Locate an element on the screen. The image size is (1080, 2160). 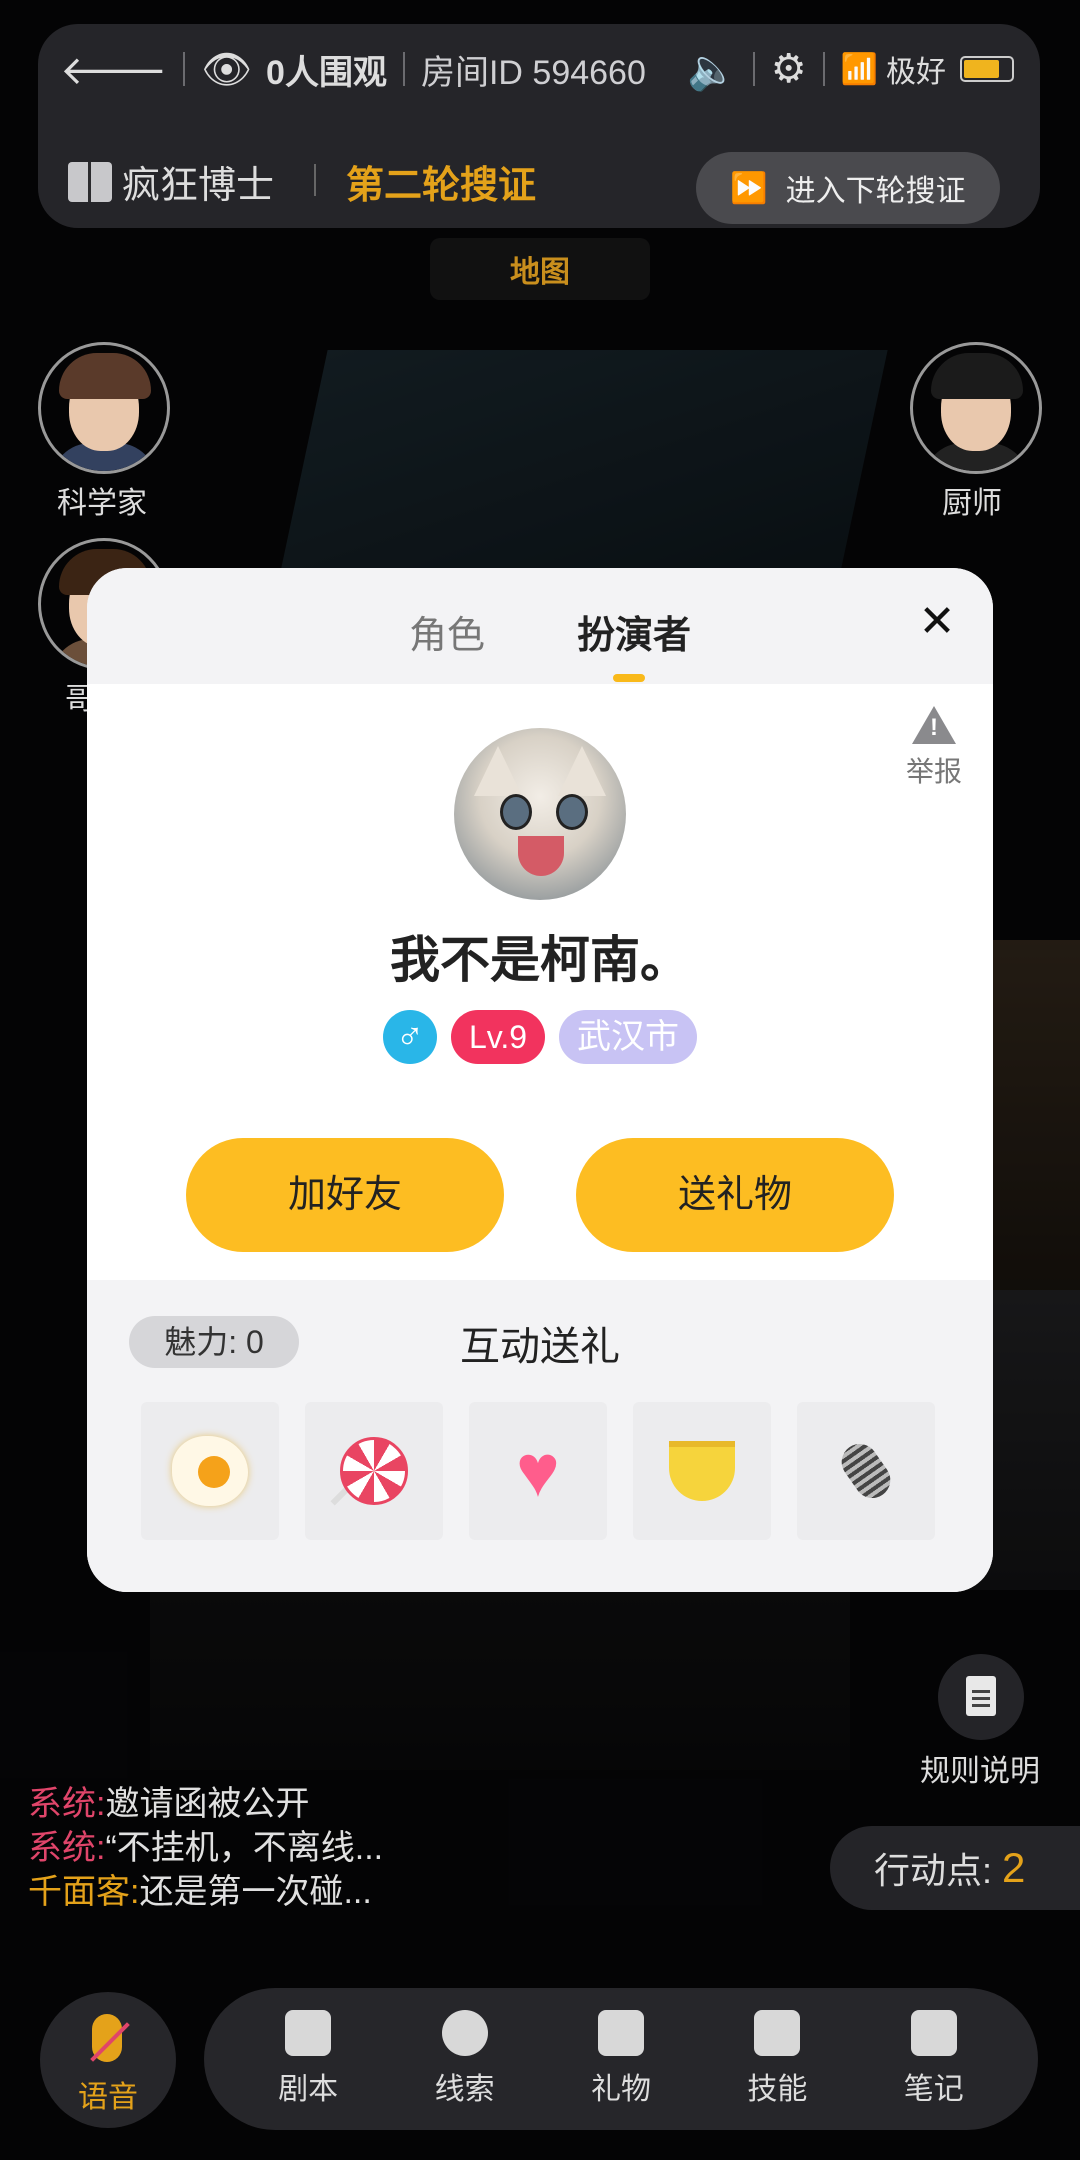
chat-sender: 千面客: is located at coordinates (84, 1892).